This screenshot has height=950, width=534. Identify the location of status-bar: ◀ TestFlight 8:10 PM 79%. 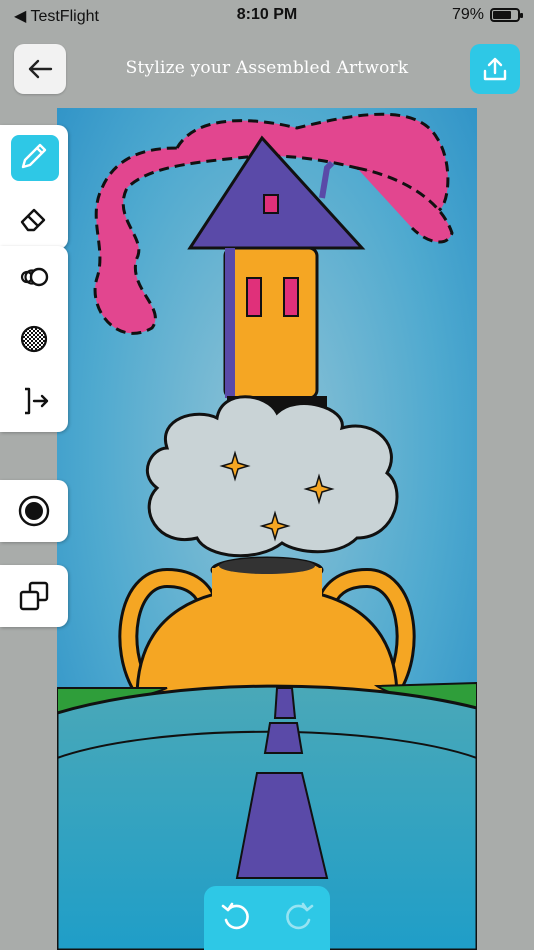
(267, 16).